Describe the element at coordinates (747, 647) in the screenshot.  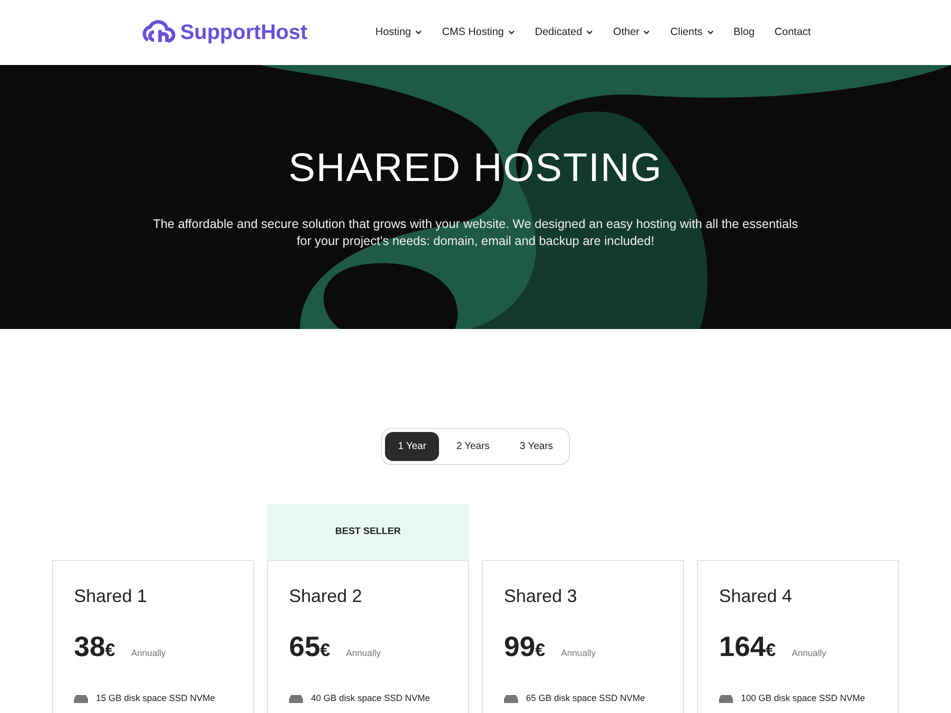
I see `plan-price: 164€` at that location.